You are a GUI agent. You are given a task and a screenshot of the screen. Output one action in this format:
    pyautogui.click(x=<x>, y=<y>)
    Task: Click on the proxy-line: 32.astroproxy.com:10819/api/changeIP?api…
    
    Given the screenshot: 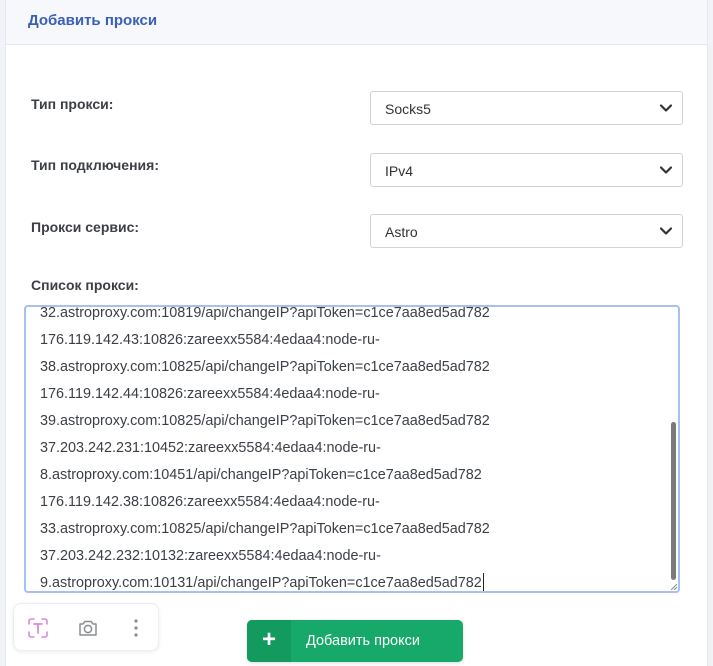 What is the action you would take?
    pyautogui.click(x=265, y=313)
    